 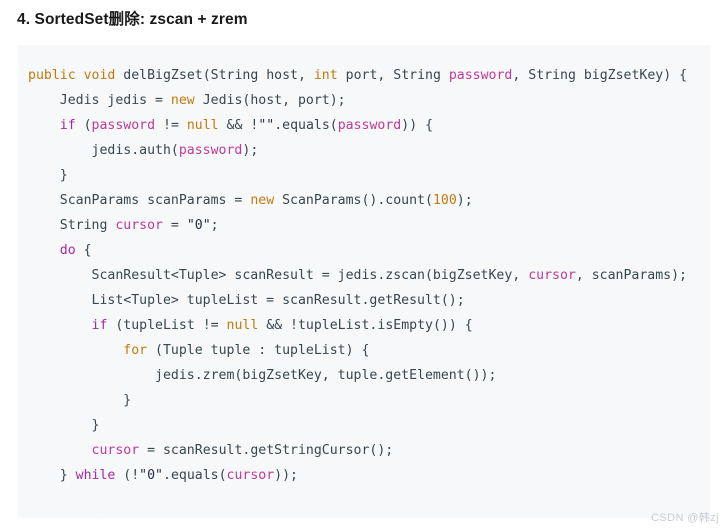 I want to click on code-token: do, so click(x=67, y=250).